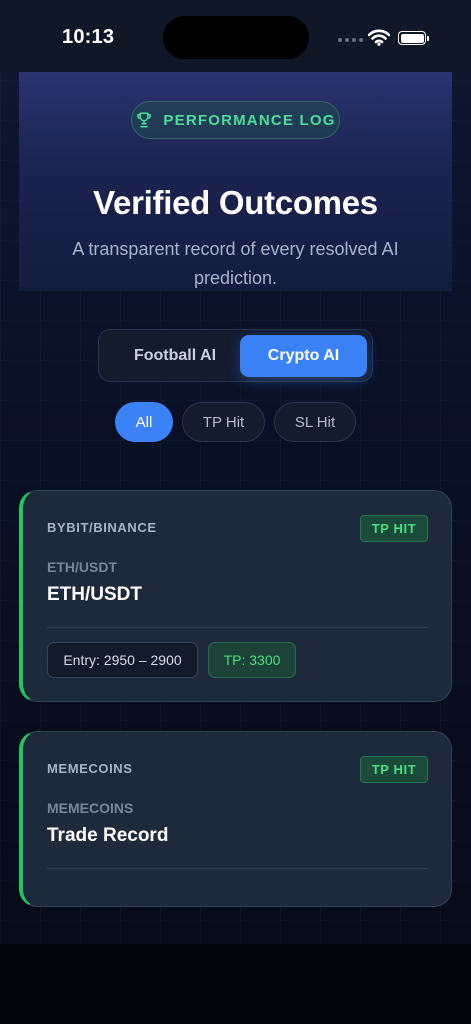  What do you see at coordinates (252, 660) in the screenshot?
I see `take-profit-pill: TP: 3300` at bounding box center [252, 660].